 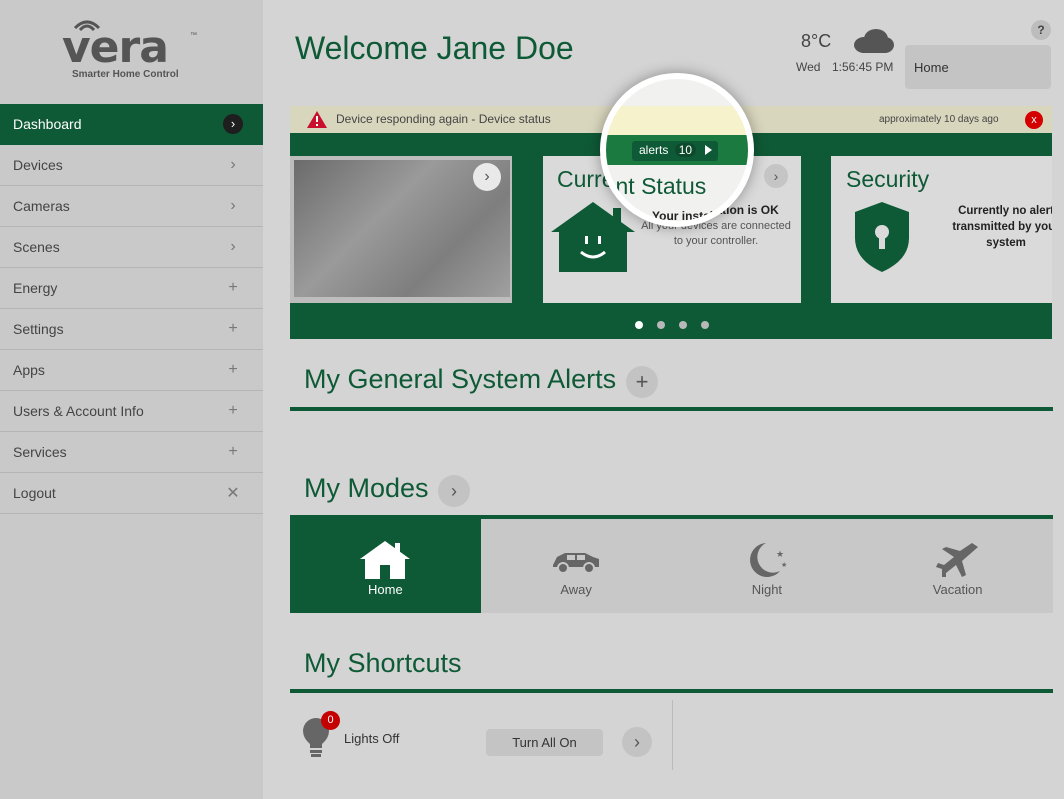 What do you see at coordinates (637, 742) in the screenshot?
I see `shortcut-chevron-button: ›` at bounding box center [637, 742].